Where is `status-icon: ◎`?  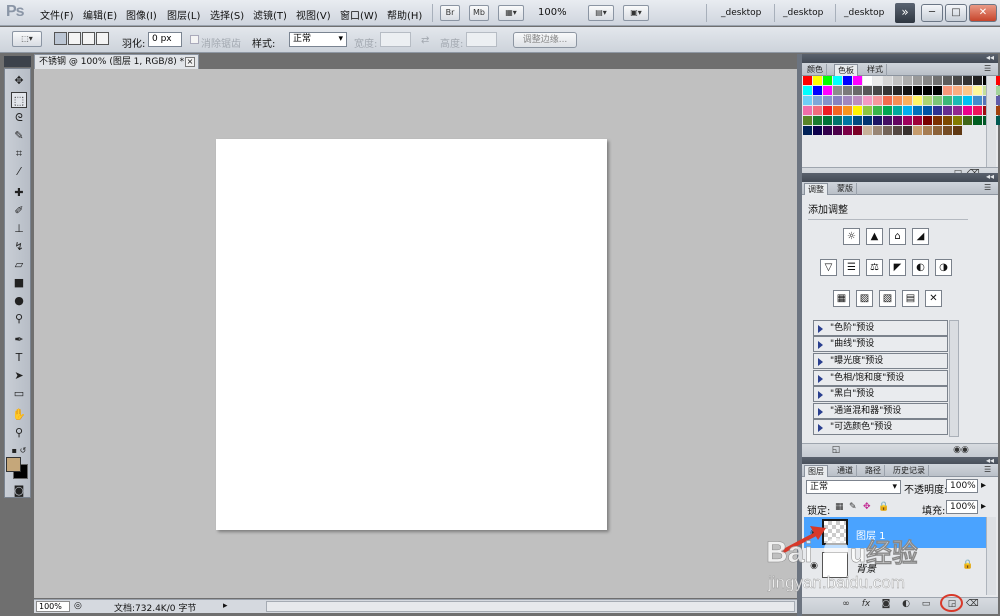
status-icon: ◎ is located at coordinates (78, 606).